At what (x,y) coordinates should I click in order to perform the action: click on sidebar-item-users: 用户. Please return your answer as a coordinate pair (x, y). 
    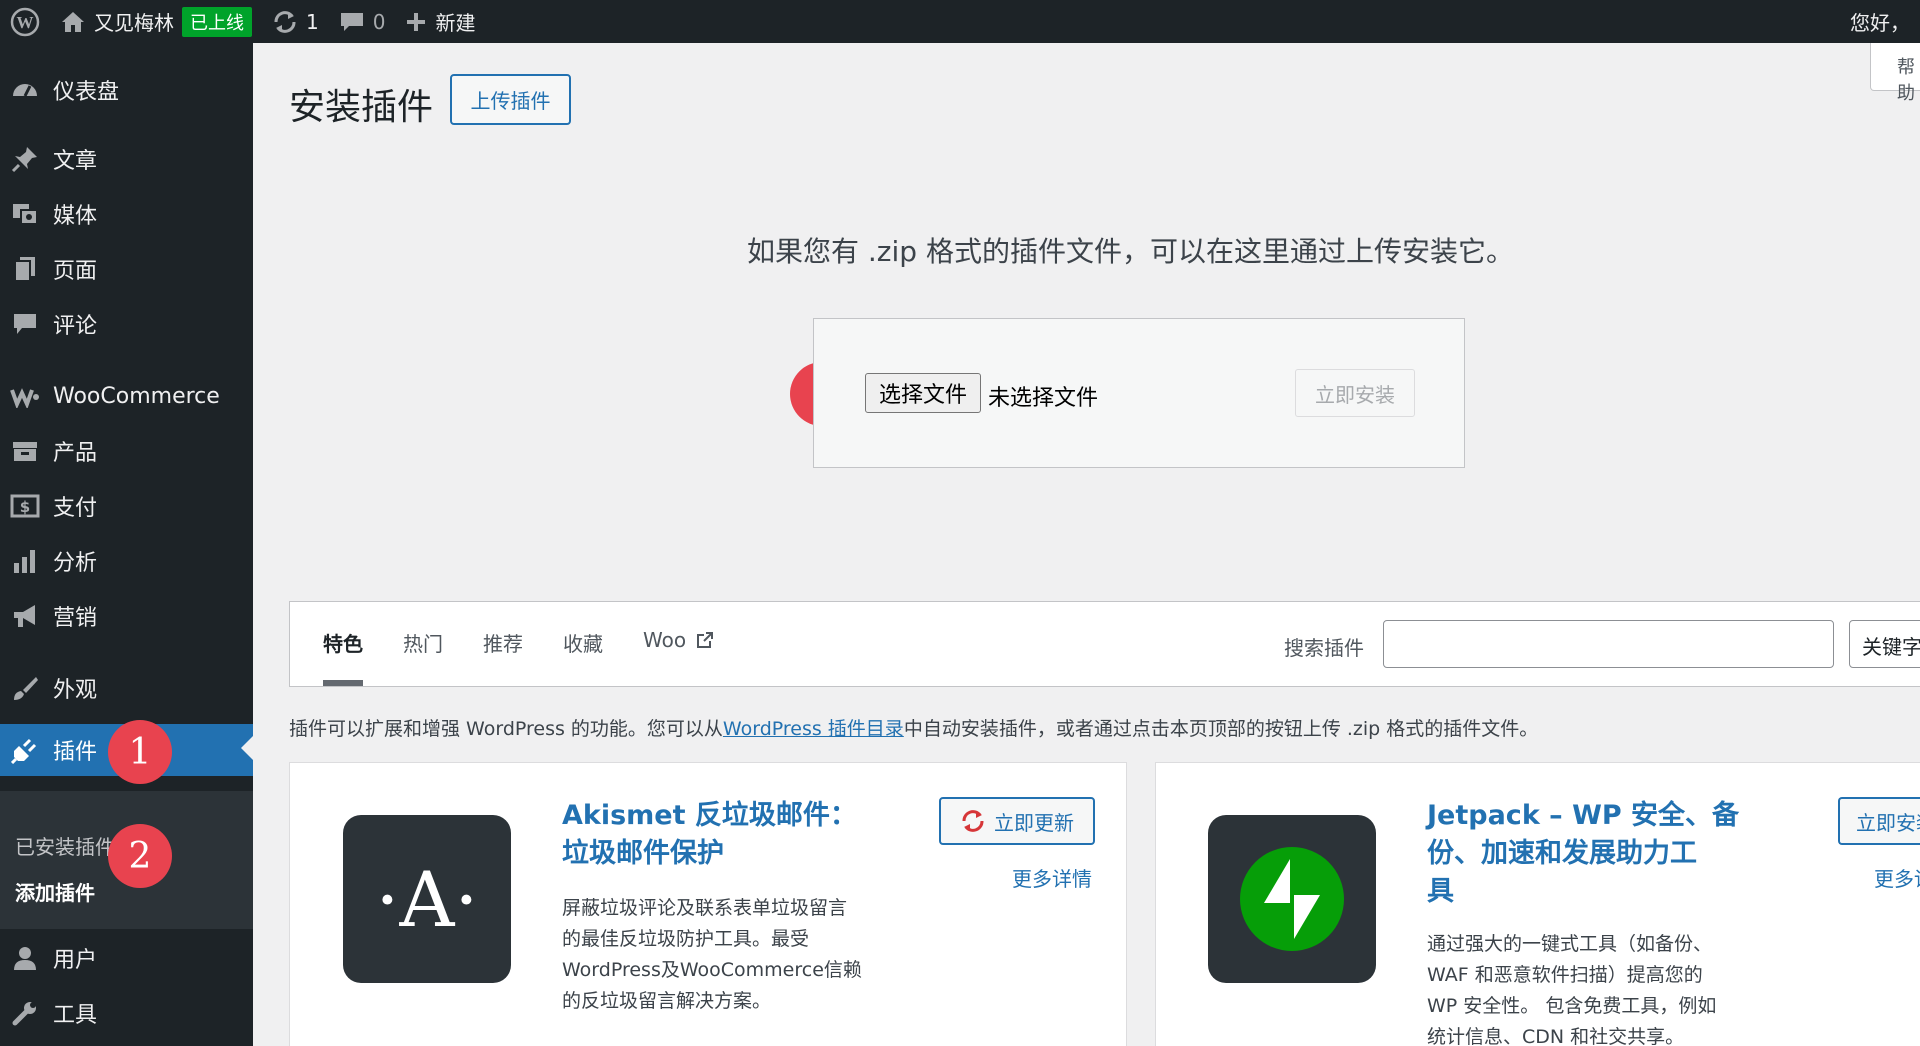
    Looking at the image, I should click on (126, 958).